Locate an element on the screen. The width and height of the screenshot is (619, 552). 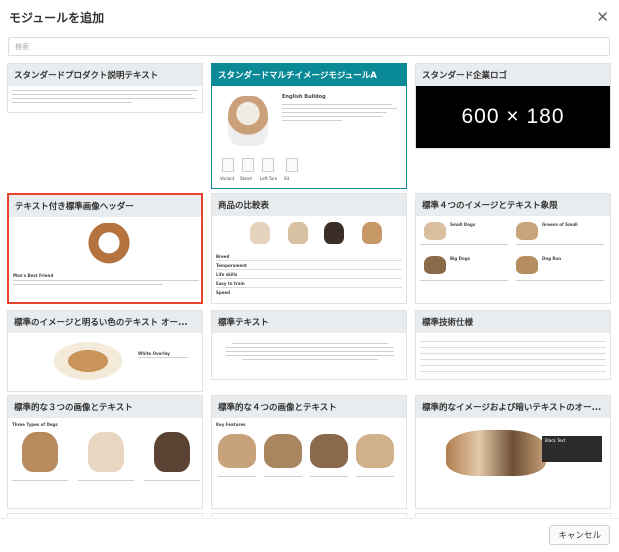
module-tile-tech-specs: 標準技術仕様 is located at coordinates (513, 345).